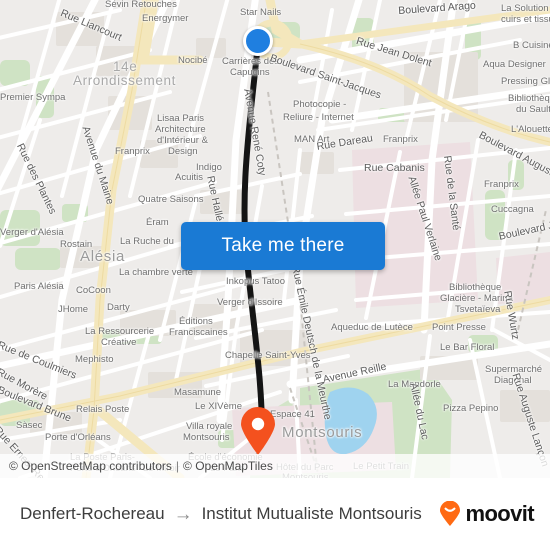 The image size is (550, 550). What do you see at coordinates (258, 431) in the screenshot?
I see `destination-marker` at bounding box center [258, 431].